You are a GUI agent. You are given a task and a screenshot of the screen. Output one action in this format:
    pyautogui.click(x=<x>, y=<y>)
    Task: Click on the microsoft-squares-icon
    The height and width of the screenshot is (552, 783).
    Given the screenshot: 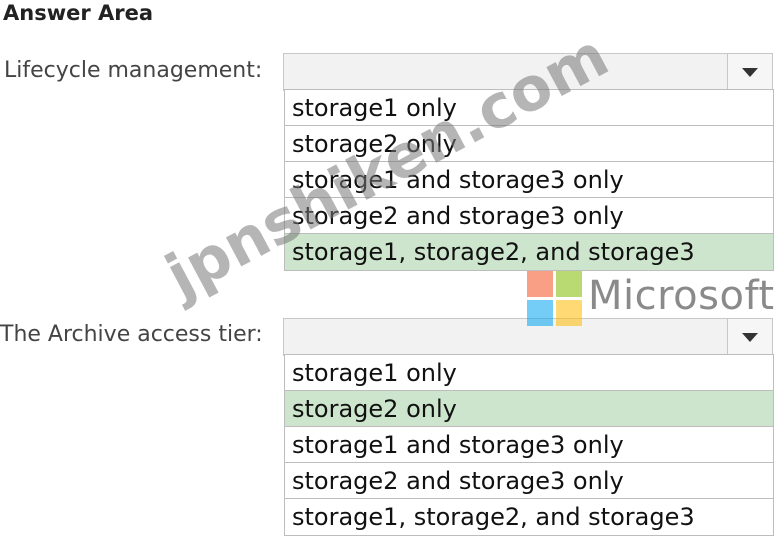 What is the action you would take?
    pyautogui.click(x=555, y=299)
    